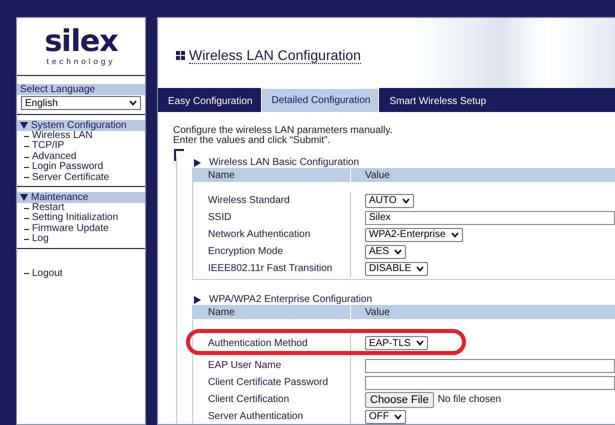  I want to click on input-field: Silex, so click(490, 217).